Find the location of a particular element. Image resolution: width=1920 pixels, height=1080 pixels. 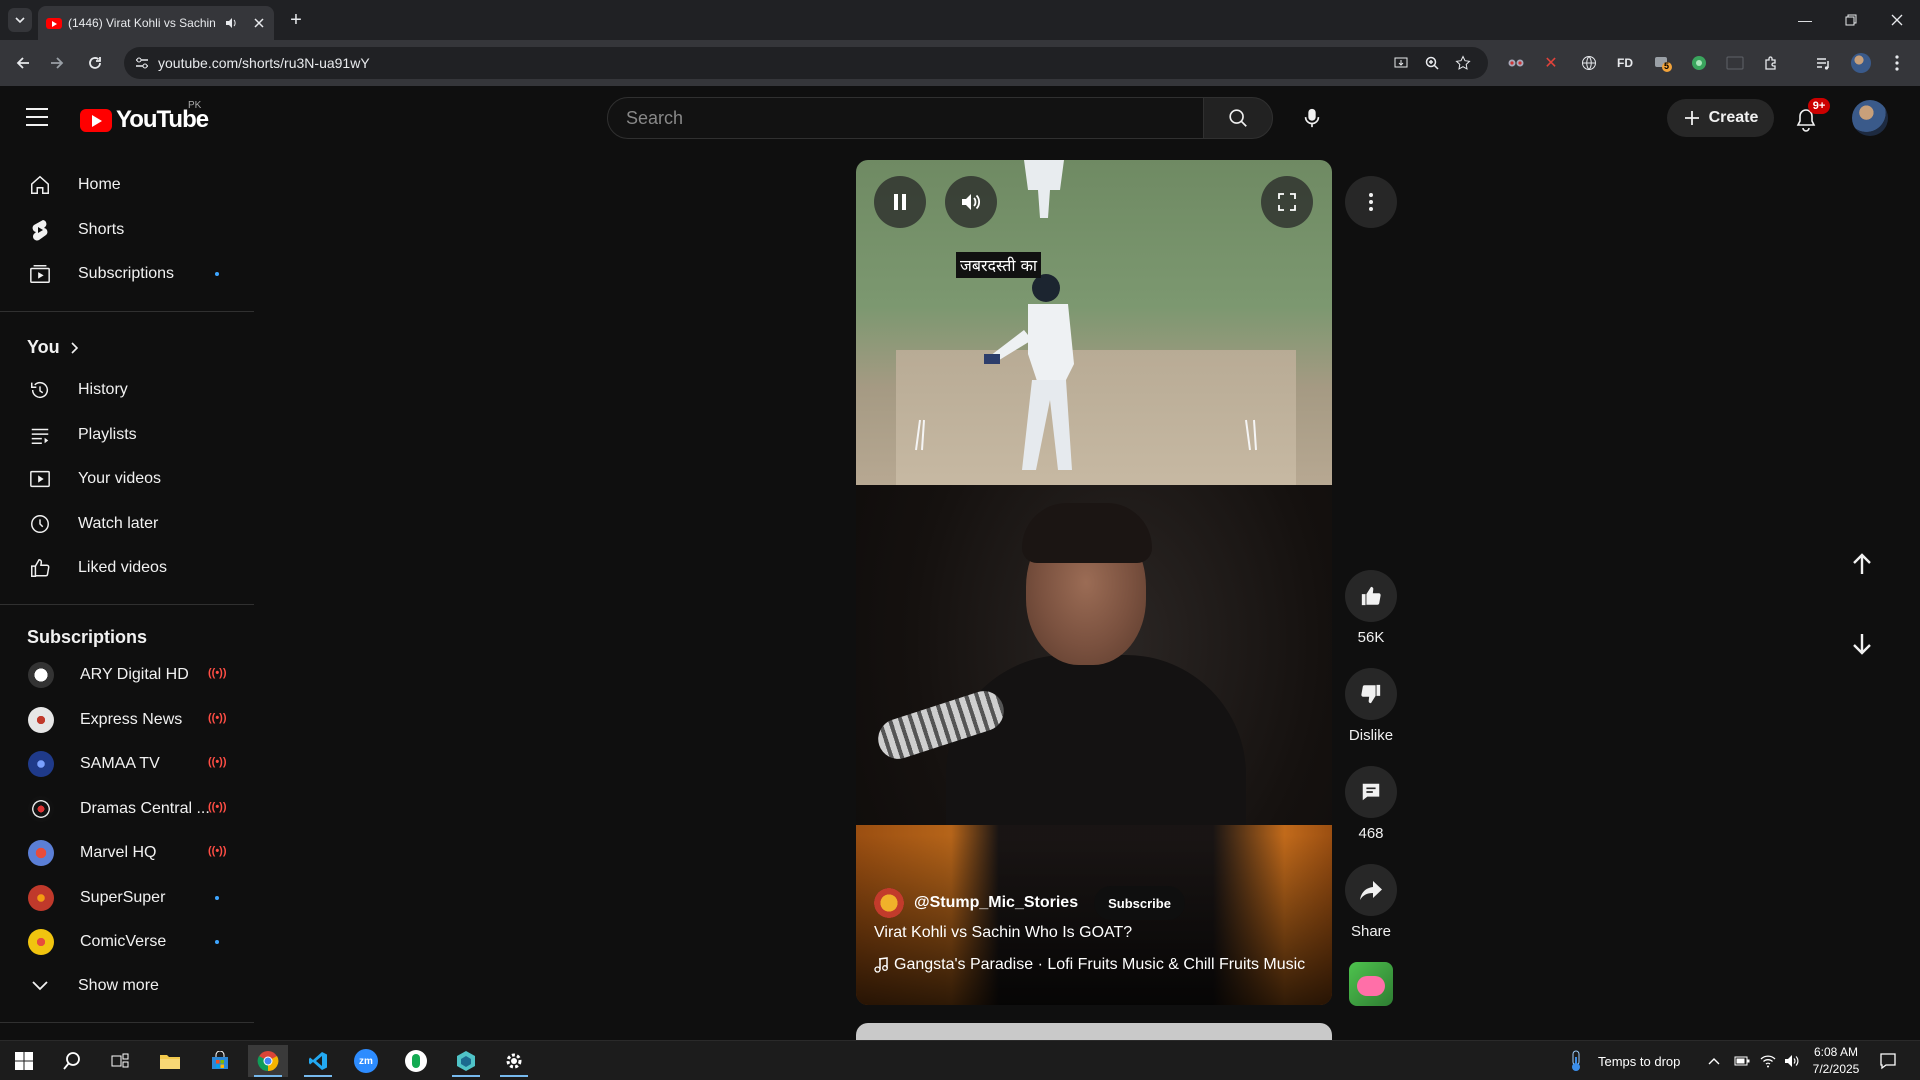

show-more-label: Show more is located at coordinates (118, 985).